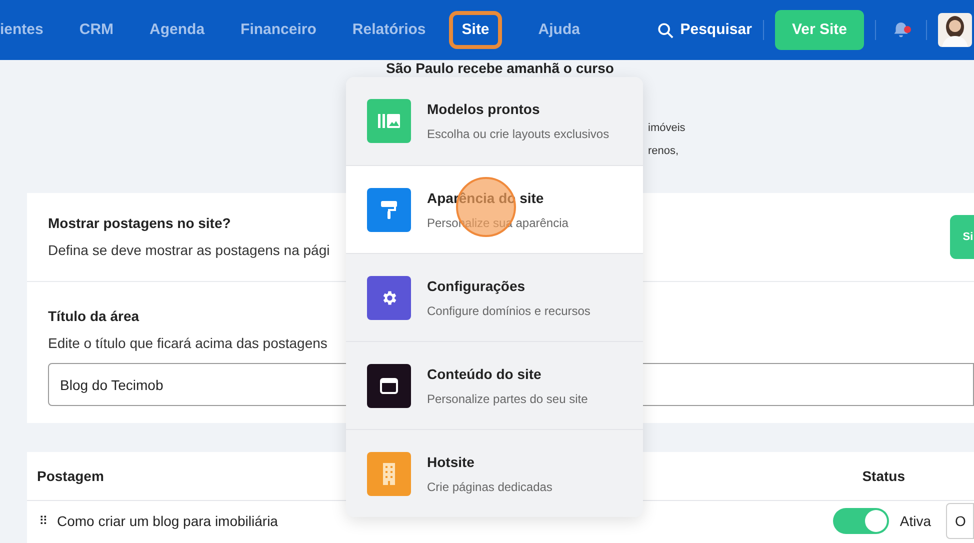 The width and height of the screenshot is (974, 543). I want to click on avatar, so click(955, 30).